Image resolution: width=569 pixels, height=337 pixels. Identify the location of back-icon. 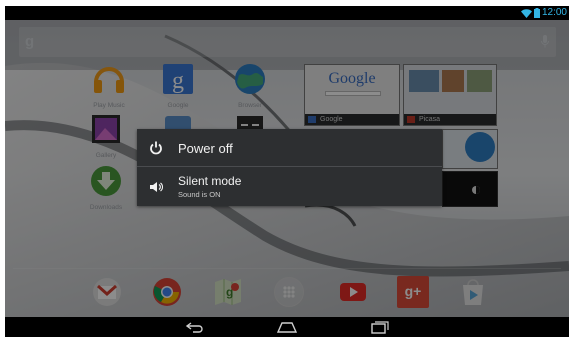
(196, 327).